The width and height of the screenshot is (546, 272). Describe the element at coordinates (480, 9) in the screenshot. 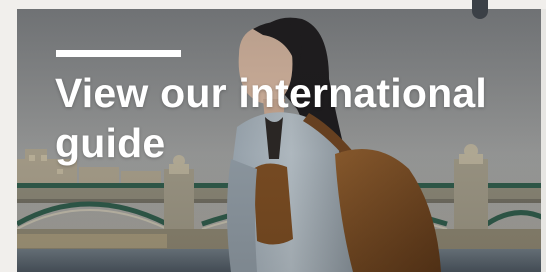

I see `slider-indicator-icon` at that location.